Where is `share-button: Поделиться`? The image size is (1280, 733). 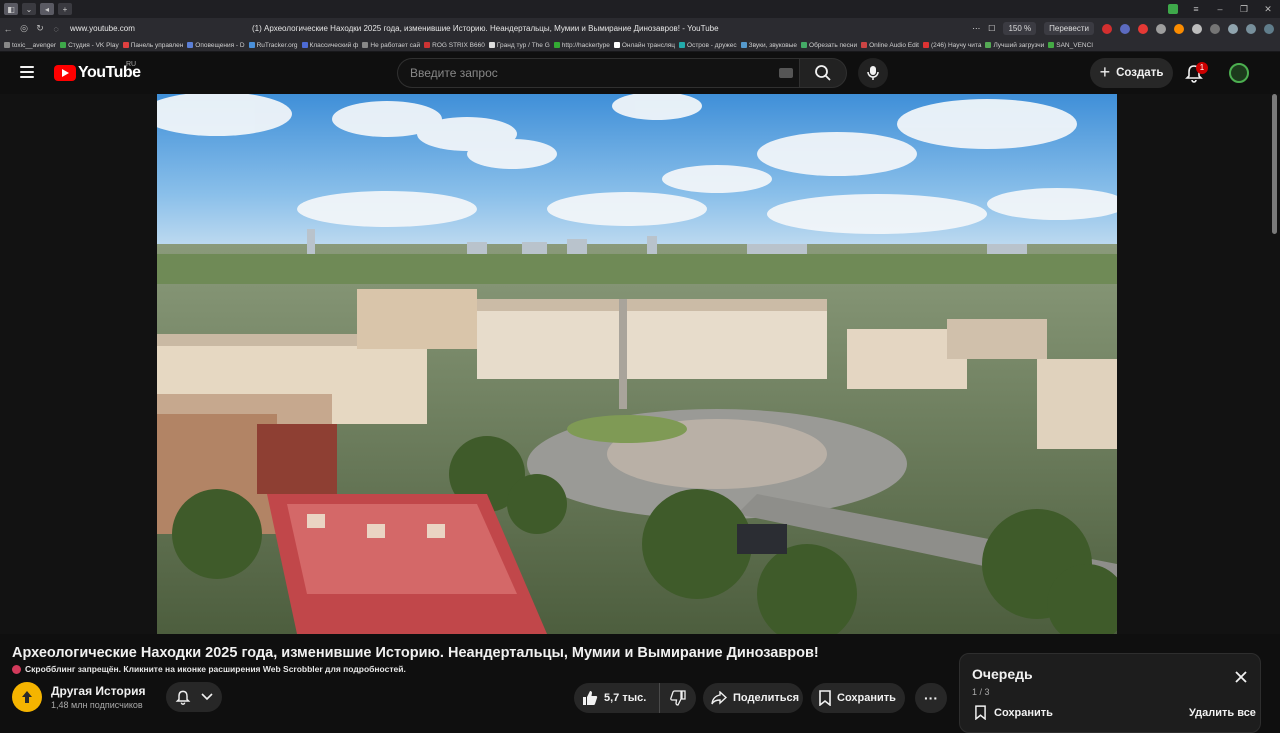 share-button: Поделиться is located at coordinates (753, 698).